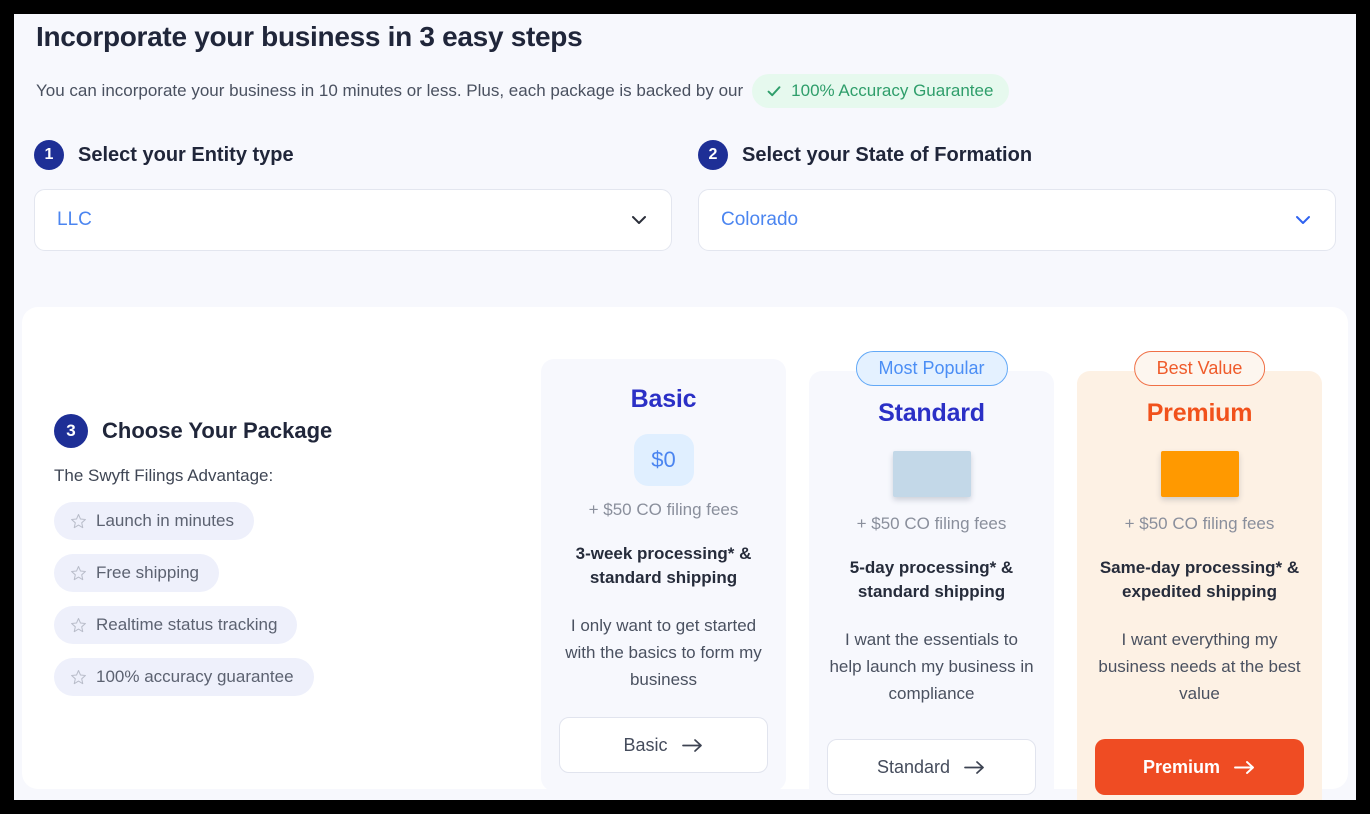 The height and width of the screenshot is (814, 1370). What do you see at coordinates (645, 744) in the screenshot?
I see `cta-label: Basic` at bounding box center [645, 744].